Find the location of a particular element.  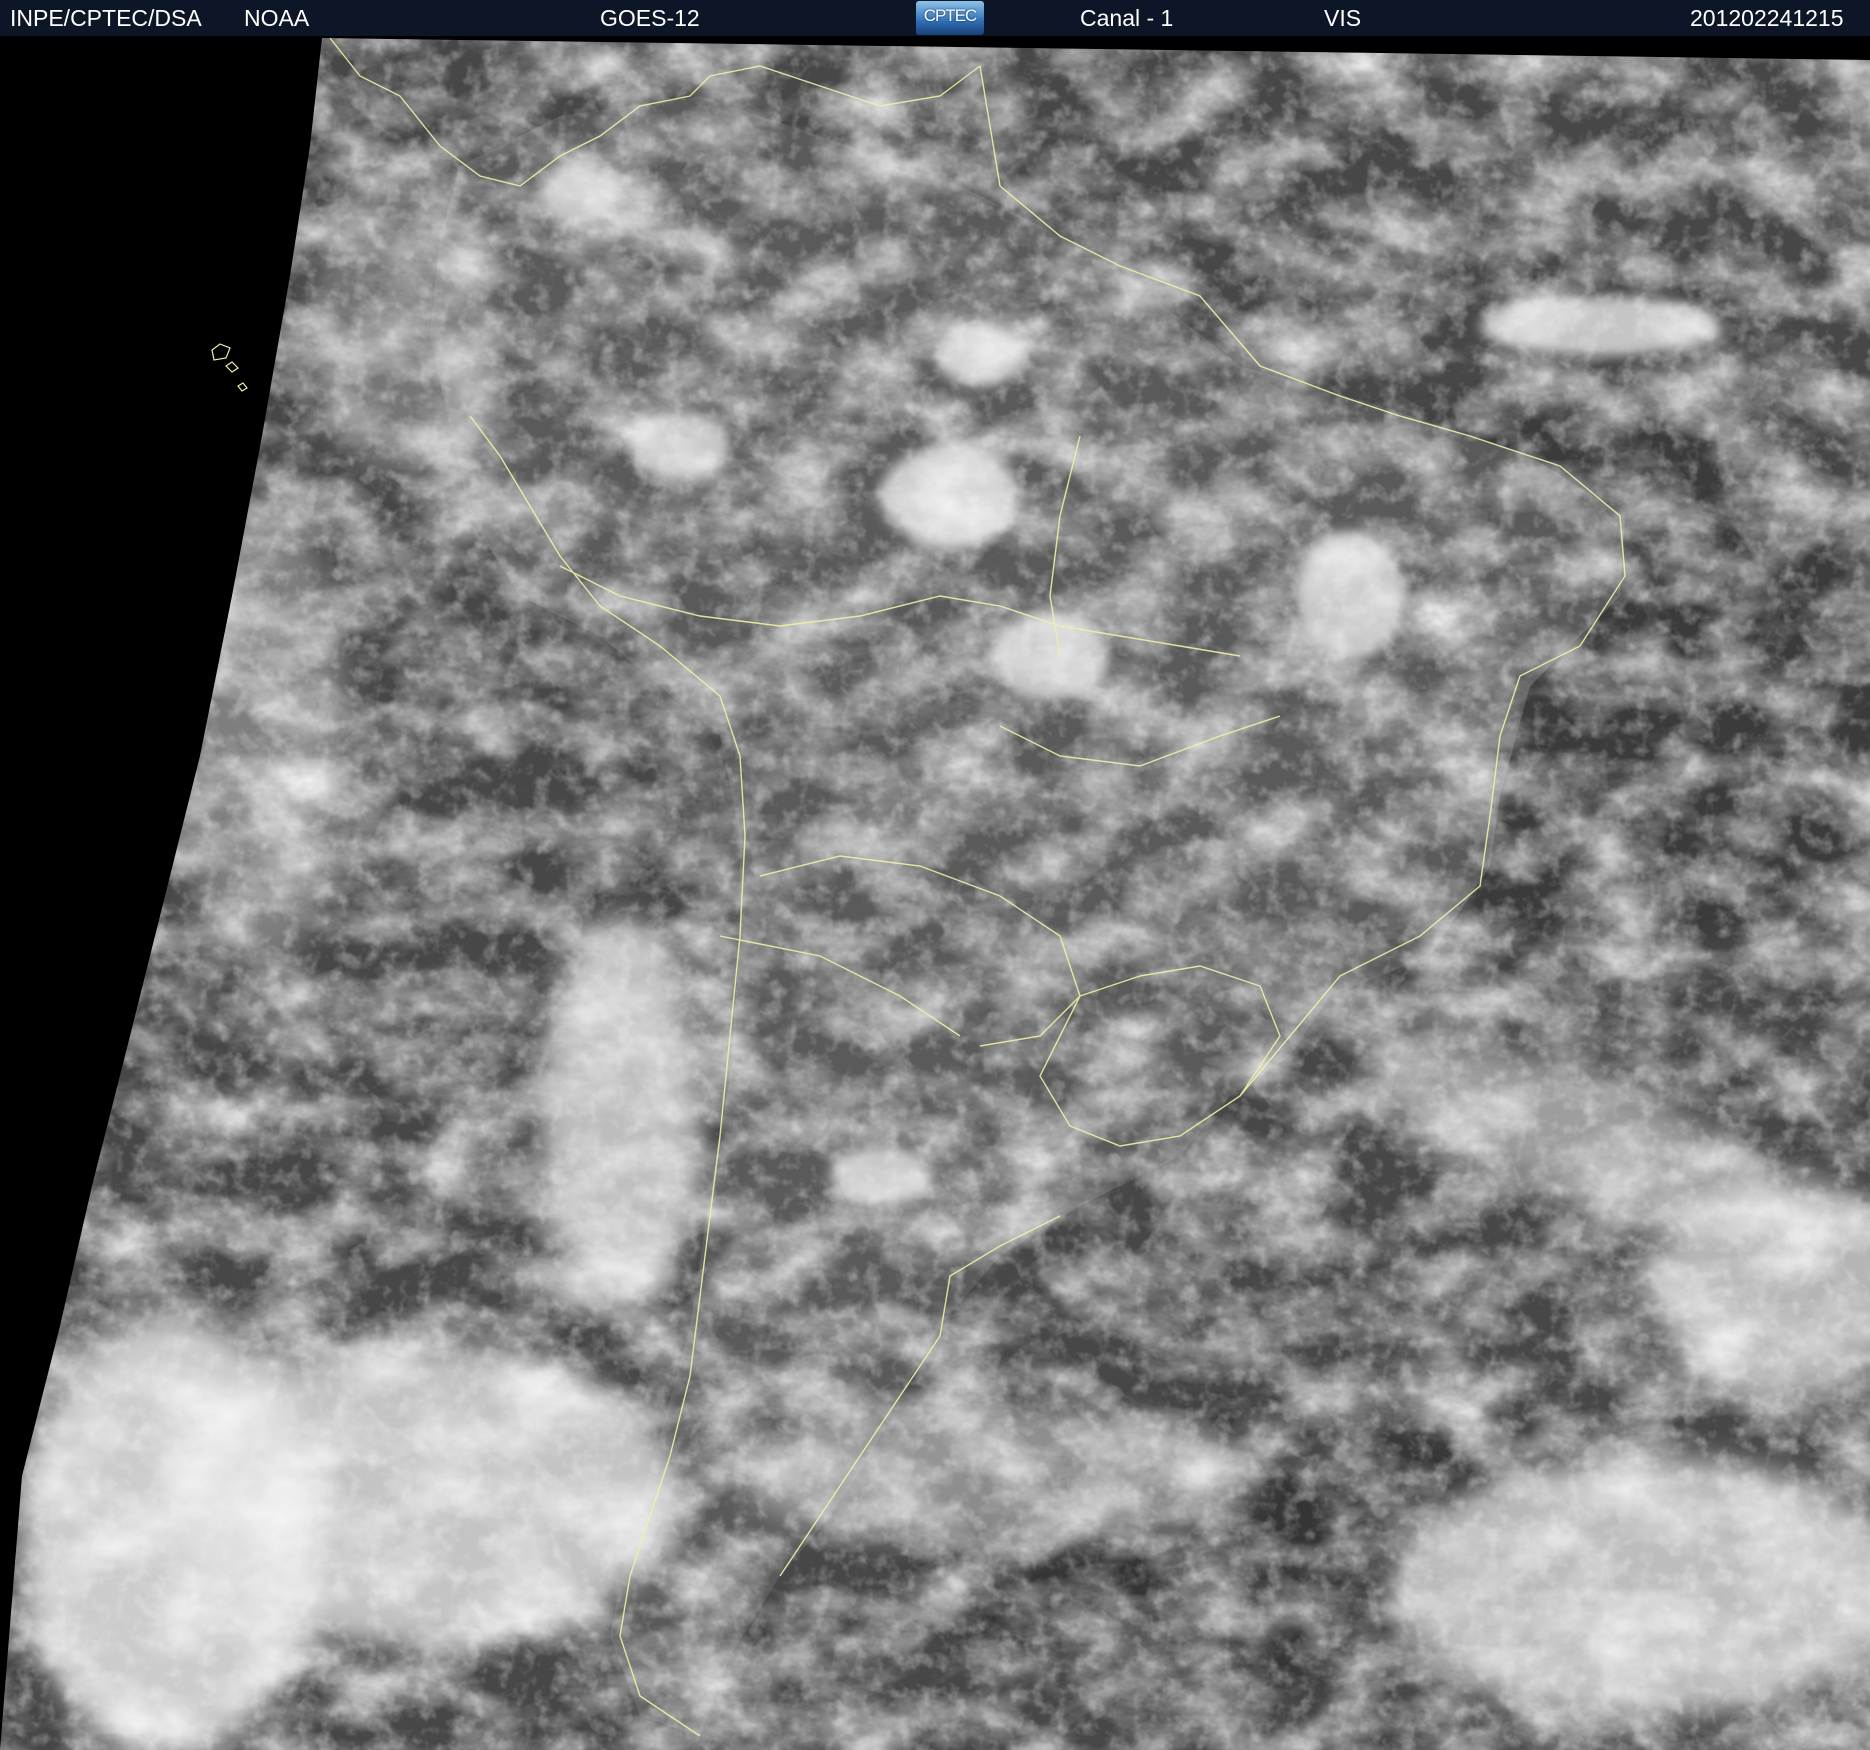

cptec-logo-text: CPTEC is located at coordinates (950, 15).